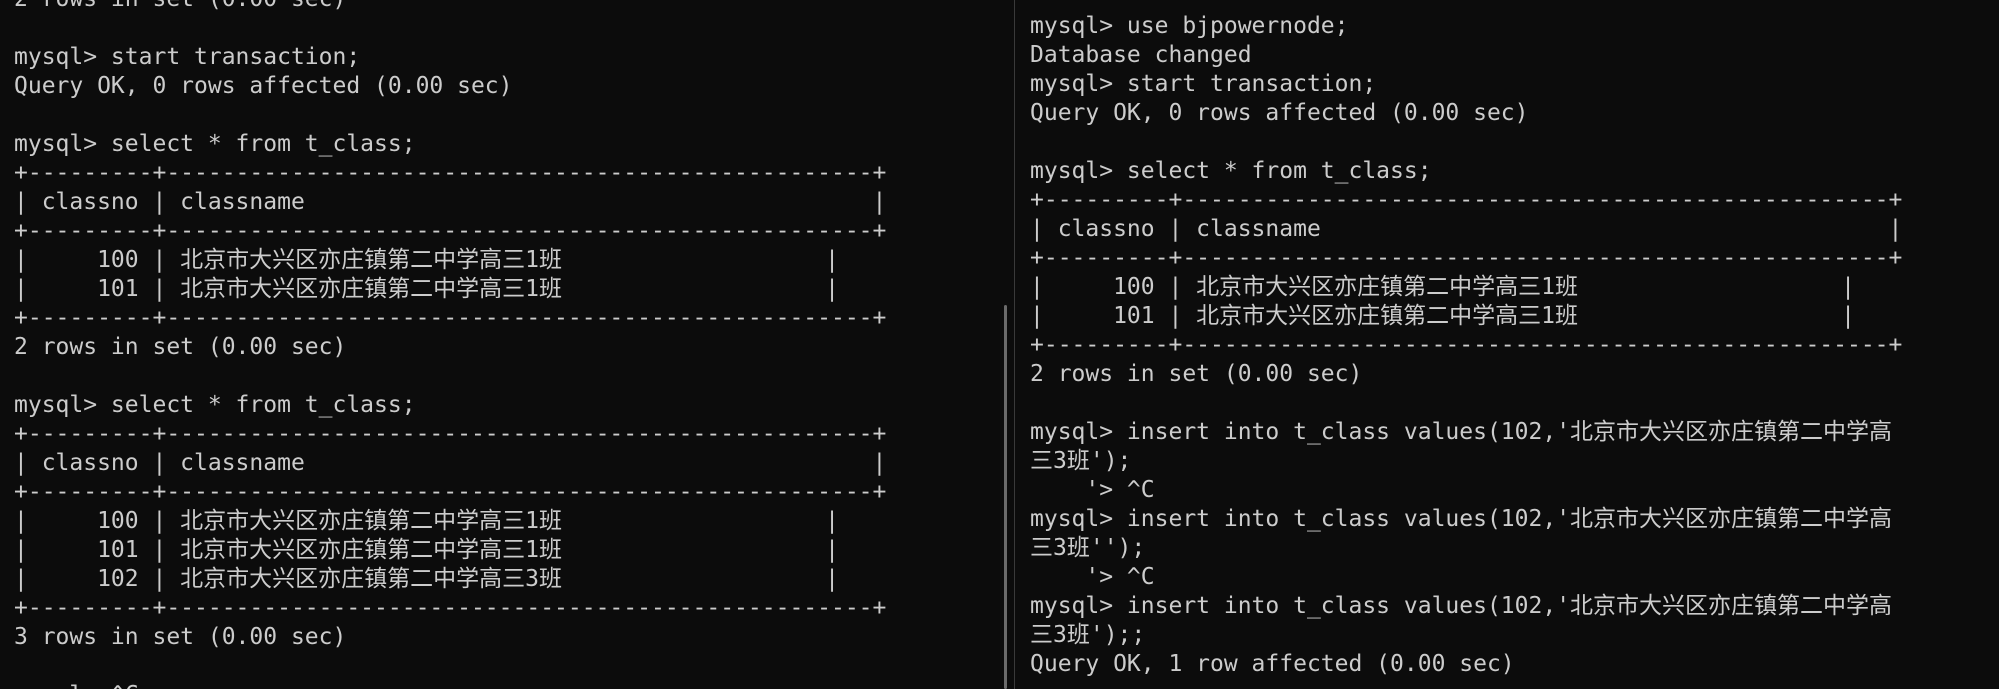  What do you see at coordinates (426, 579) in the screenshot?
I see `terminal-line: | 102 | 北京市大兴区亦庄镇第二中学高三3班 |` at bounding box center [426, 579].